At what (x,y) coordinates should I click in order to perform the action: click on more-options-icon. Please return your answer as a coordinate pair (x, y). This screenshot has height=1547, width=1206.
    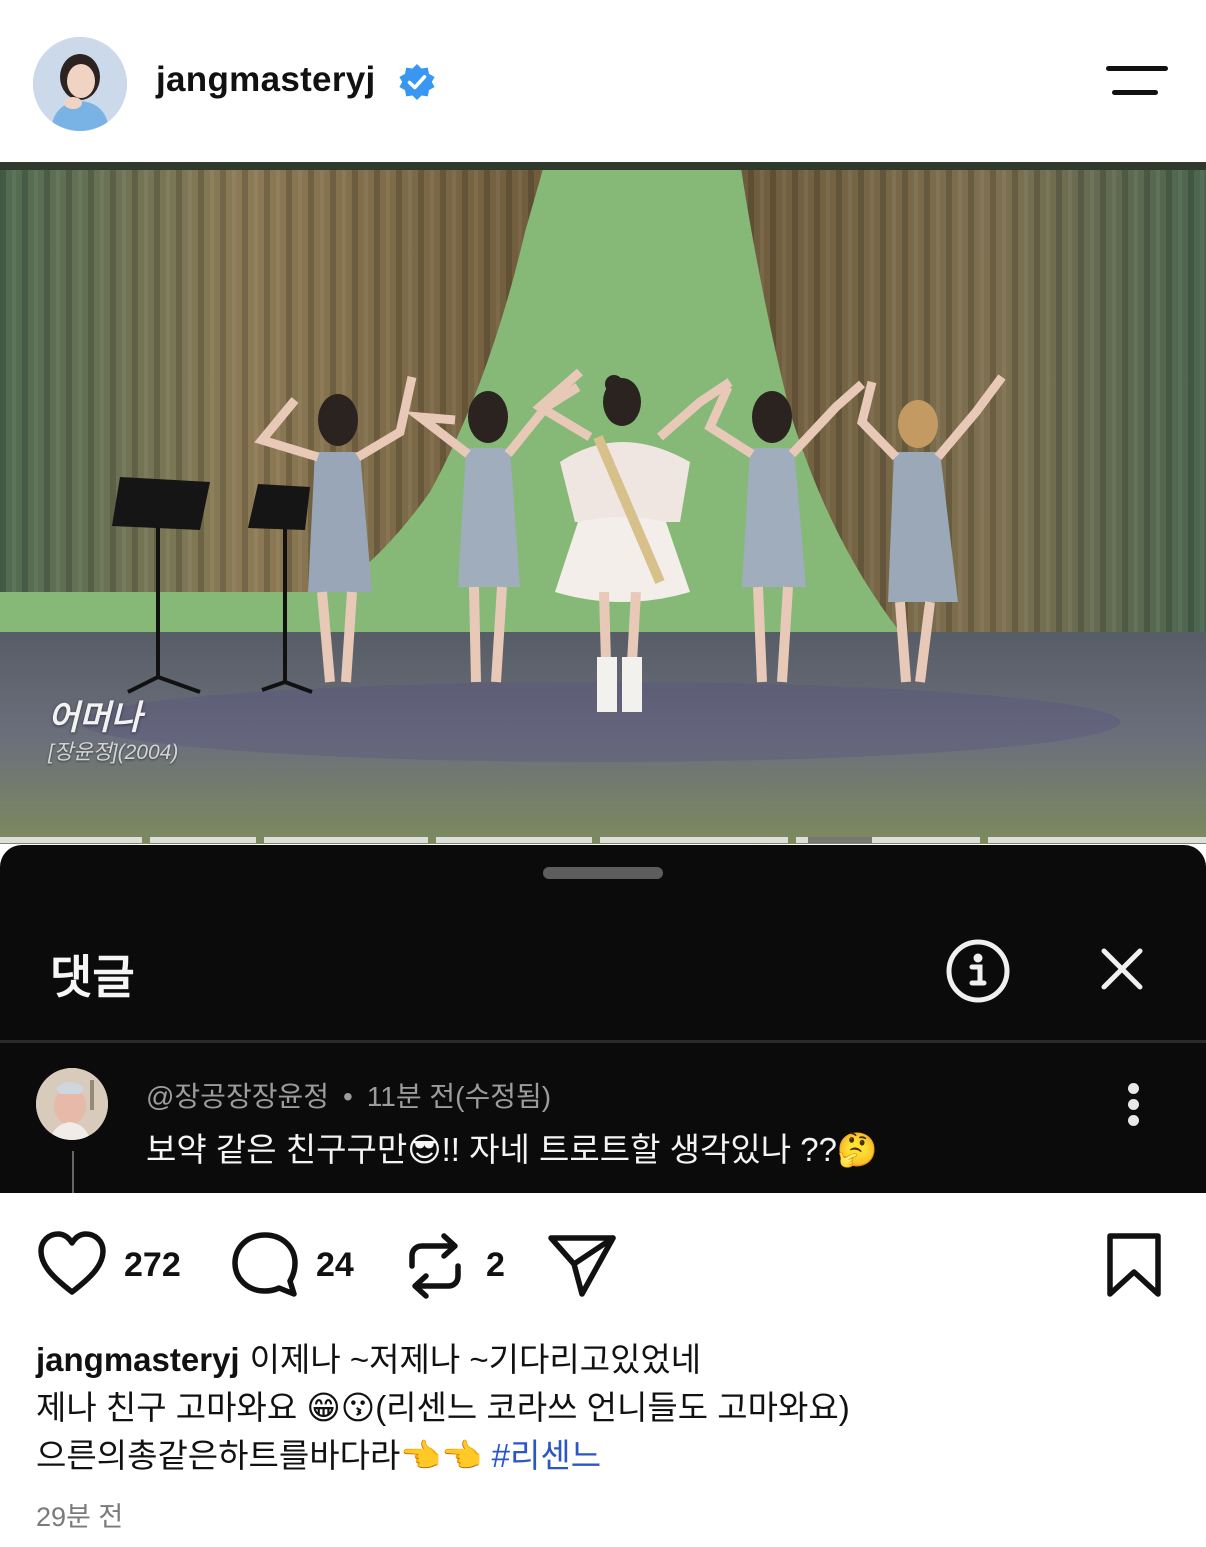
    Looking at the image, I should click on (1134, 1105).